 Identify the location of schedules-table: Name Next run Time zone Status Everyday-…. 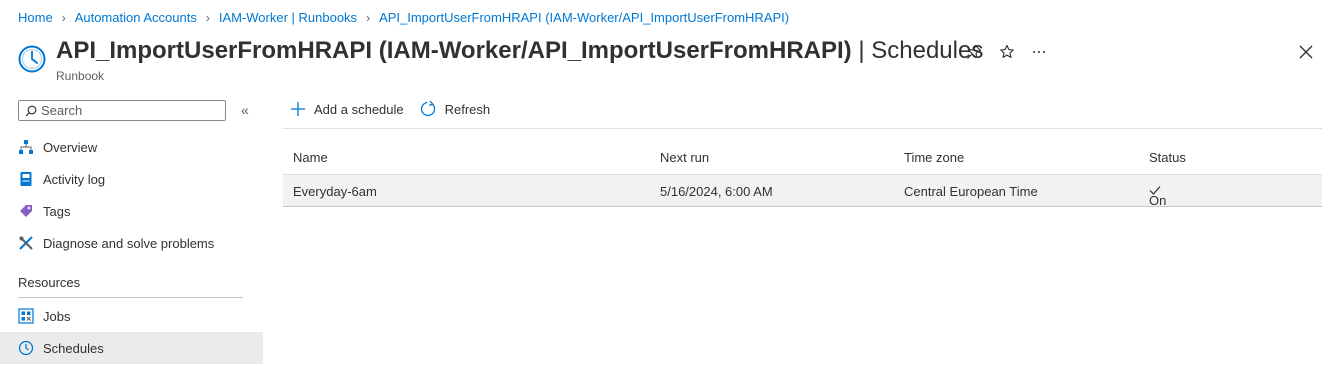
(802, 175).